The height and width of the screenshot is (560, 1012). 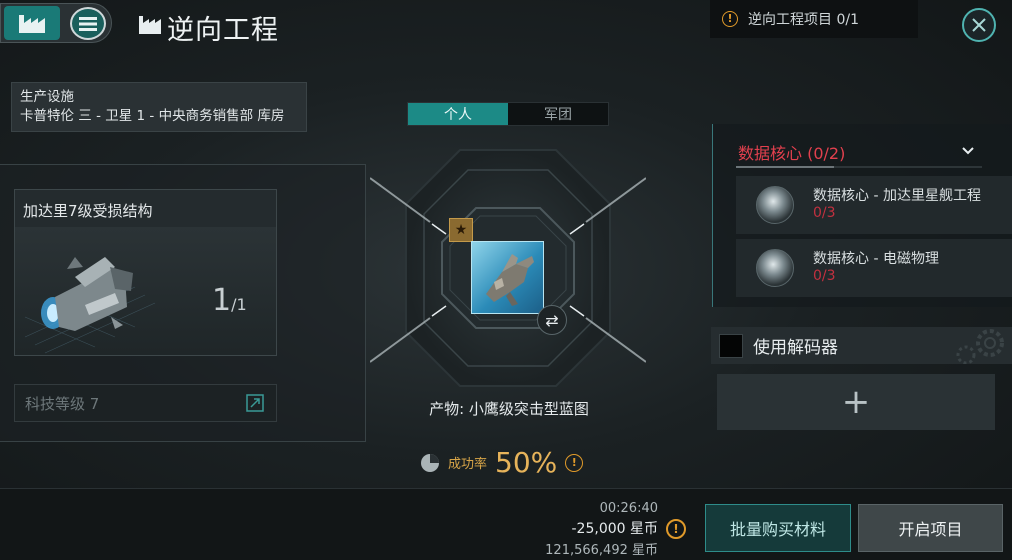 What do you see at coordinates (795, 348) in the screenshot?
I see `decoder-label: 使用解码器` at bounding box center [795, 348].